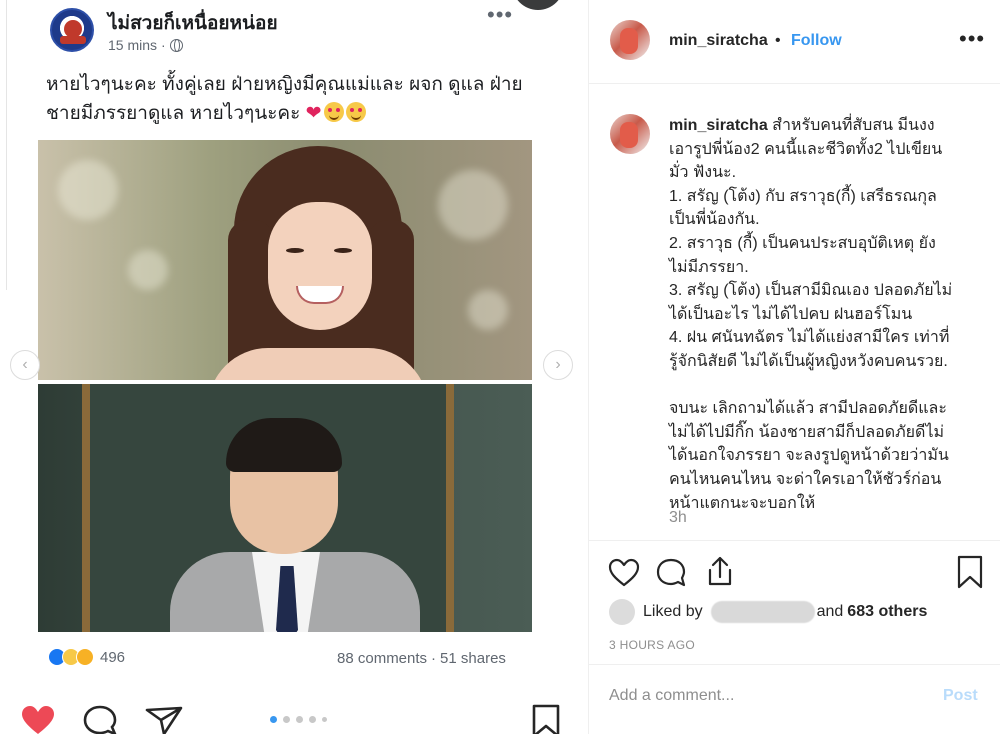 Image resolution: width=1000 pixels, height=734 pixels. What do you see at coordinates (173, 113) in the screenshot?
I see `fb-caption-line2: ชายมีภรรยาดูแล หายไวๆนะคะ` at bounding box center [173, 113].